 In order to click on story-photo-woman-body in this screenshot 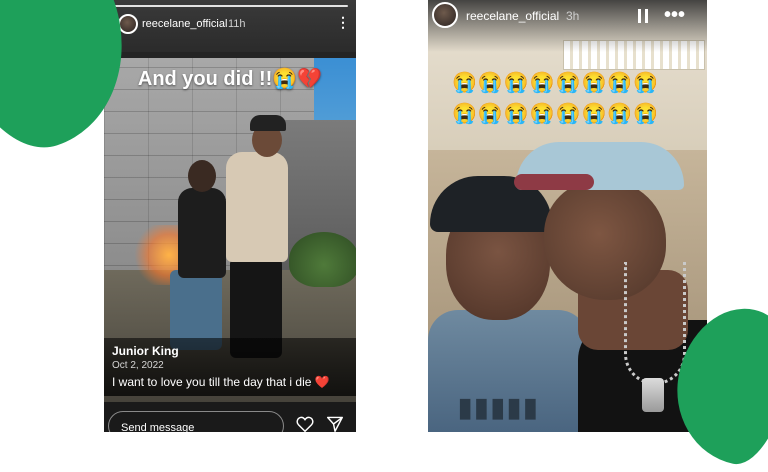, I will do `click(202, 233)`.